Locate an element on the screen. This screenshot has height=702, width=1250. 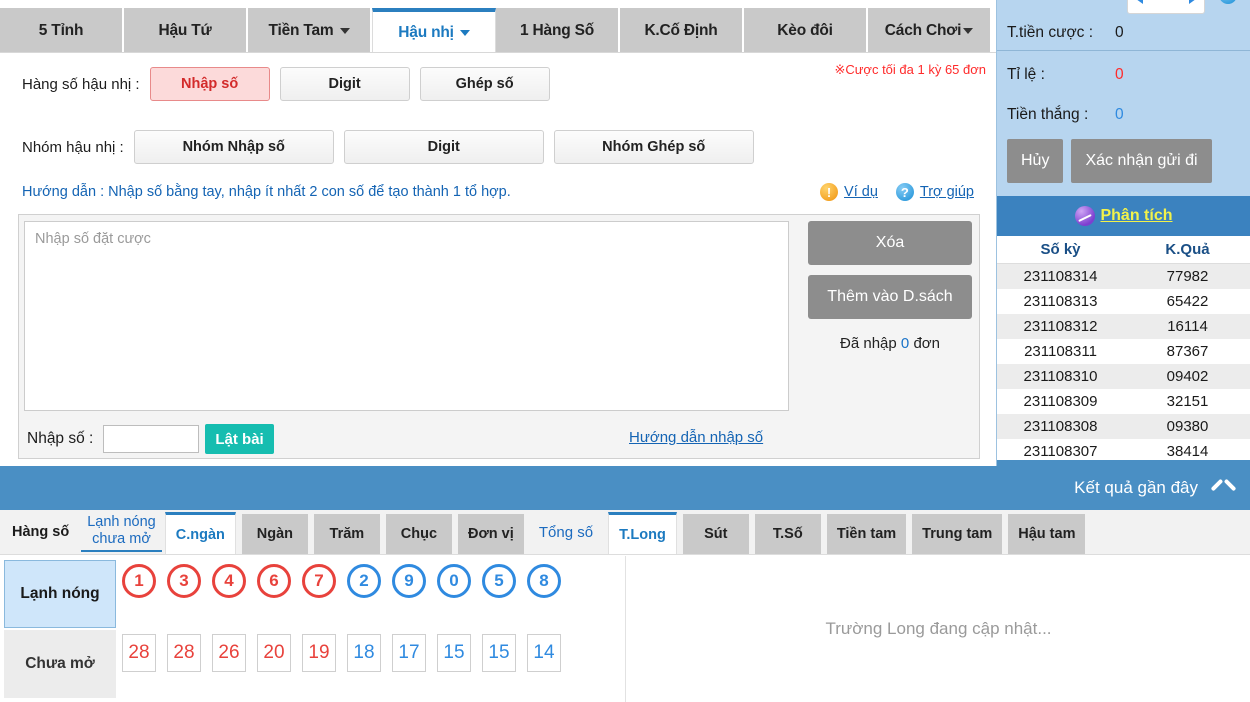
mode-button-digit-label: Digit is located at coordinates (344, 84).